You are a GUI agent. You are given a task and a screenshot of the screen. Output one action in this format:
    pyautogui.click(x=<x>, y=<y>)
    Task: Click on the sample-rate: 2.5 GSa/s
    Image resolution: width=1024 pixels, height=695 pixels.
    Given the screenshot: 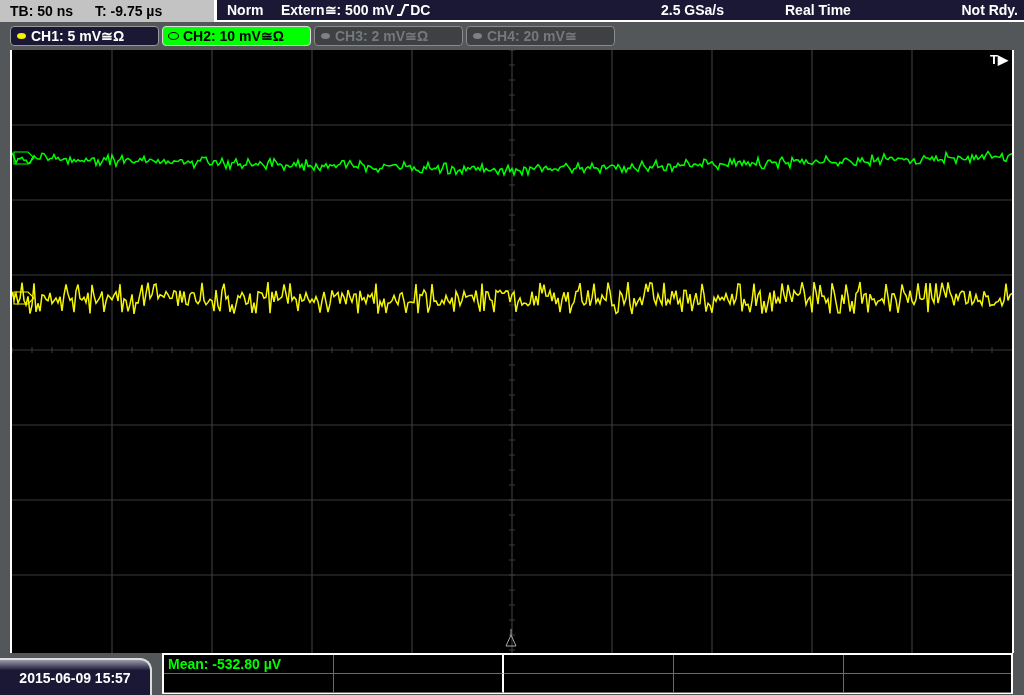 What is the action you would take?
    pyautogui.click(x=693, y=10)
    